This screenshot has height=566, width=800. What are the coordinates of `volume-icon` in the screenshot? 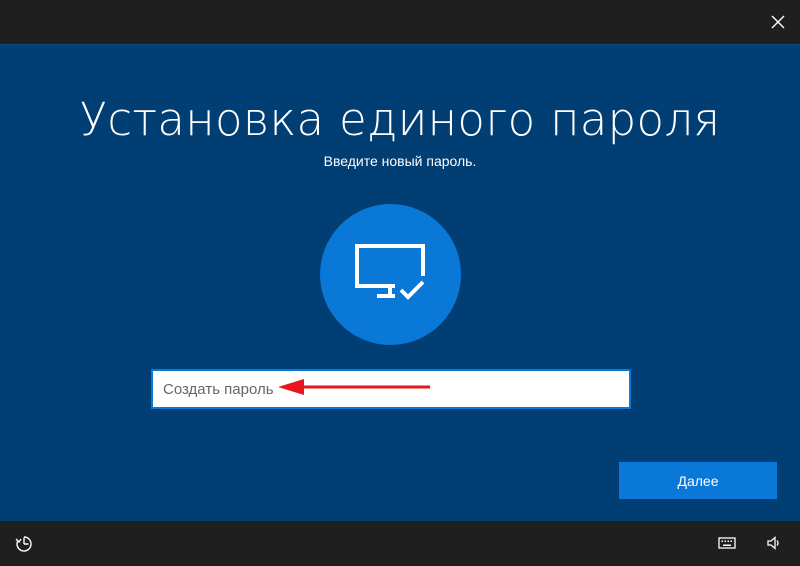 It's located at (773, 543).